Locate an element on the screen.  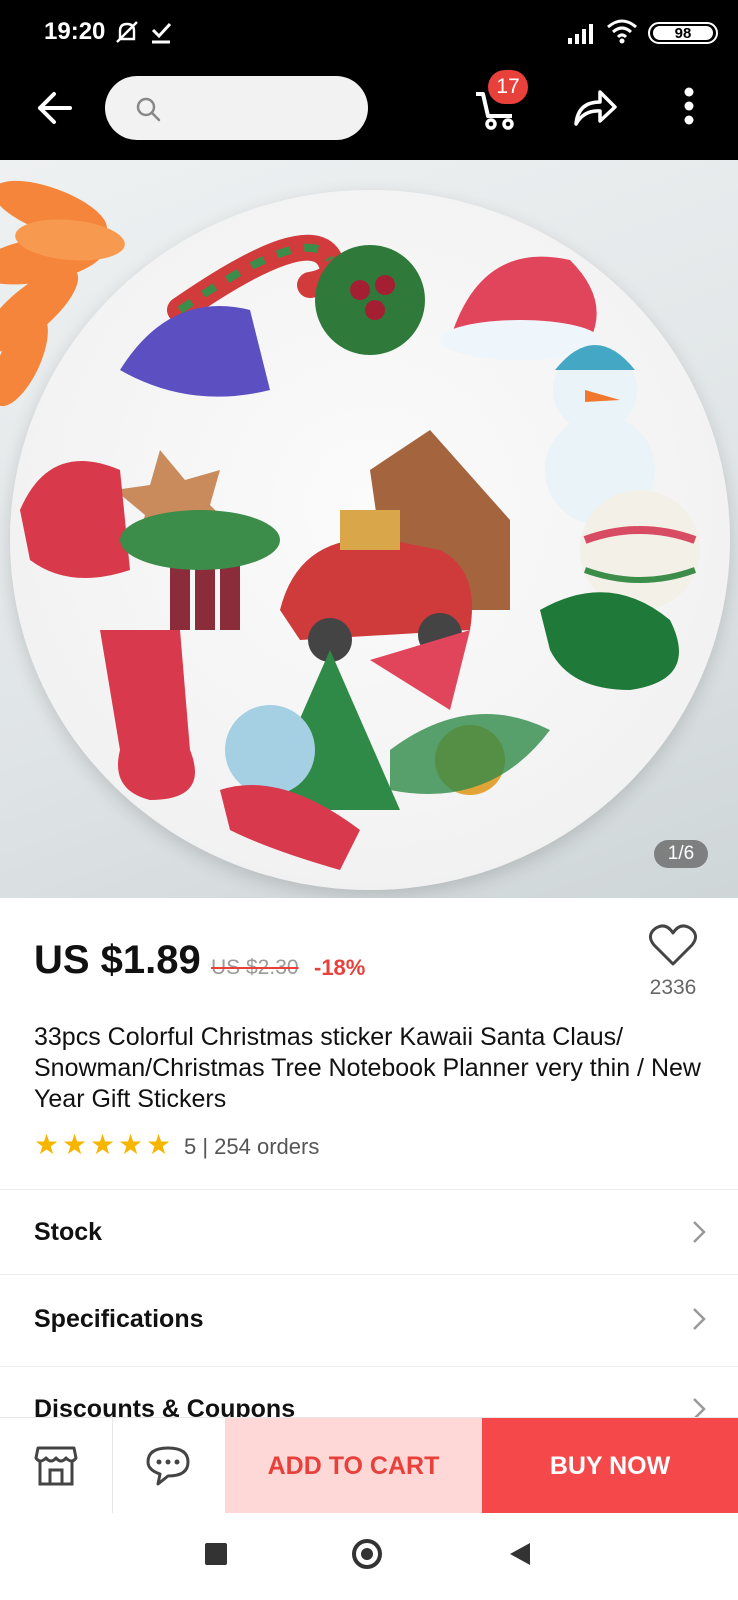
discounts-coupons-label: Discounts & Coupons is located at coordinates (165, 1406).